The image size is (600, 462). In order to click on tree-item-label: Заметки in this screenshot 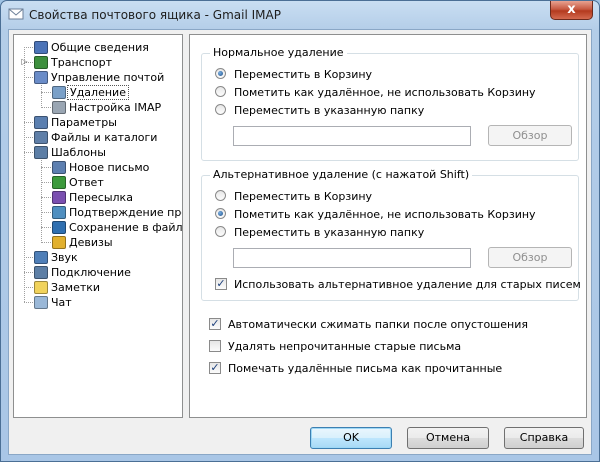, I will do `click(76, 287)`.